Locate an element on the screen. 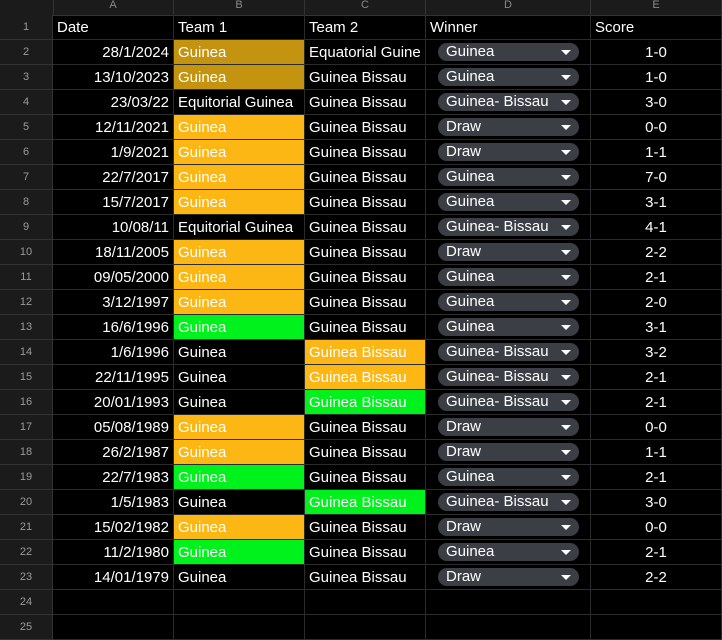 The height and width of the screenshot is (640, 722). date-cell: 1/9/2021 is located at coordinates (113, 152).